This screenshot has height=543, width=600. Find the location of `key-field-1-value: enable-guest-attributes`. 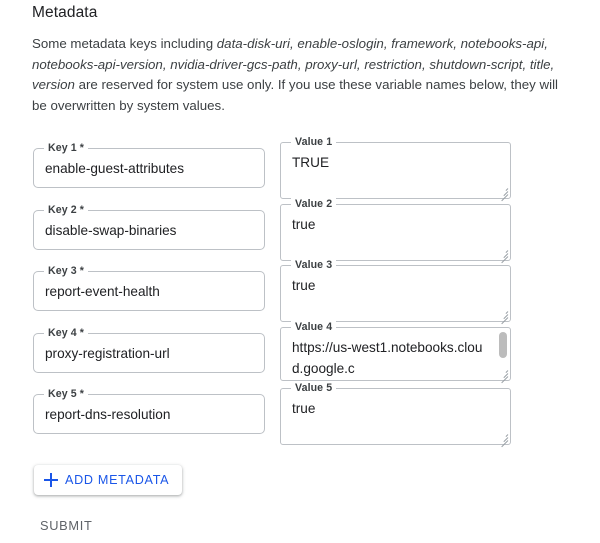

key-field-1-value: enable-guest-attributes is located at coordinates (115, 168).